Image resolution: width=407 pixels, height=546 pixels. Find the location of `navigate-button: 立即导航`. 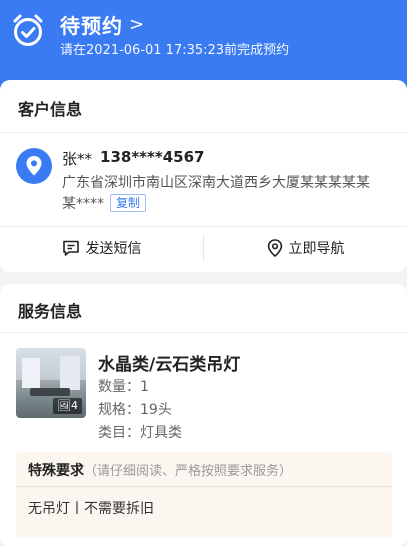

navigate-button: 立即导航 is located at coordinates (305, 248).